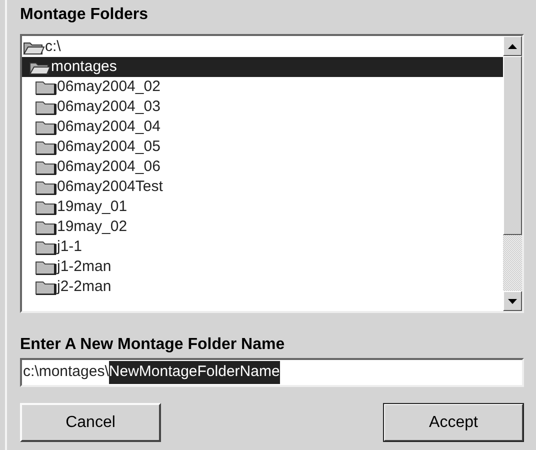 The width and height of the screenshot is (536, 450). I want to click on dialog-button: Accept, so click(453, 422).